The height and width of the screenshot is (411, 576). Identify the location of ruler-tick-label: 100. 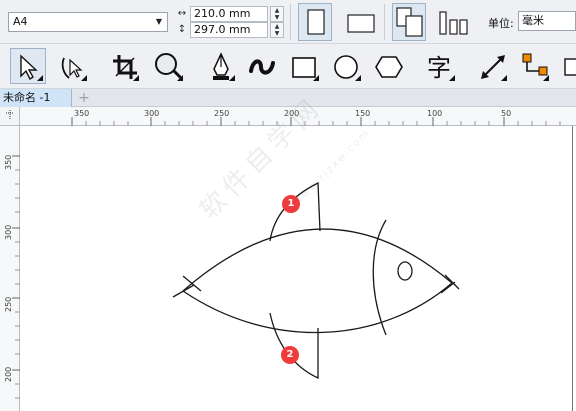
(435, 113).